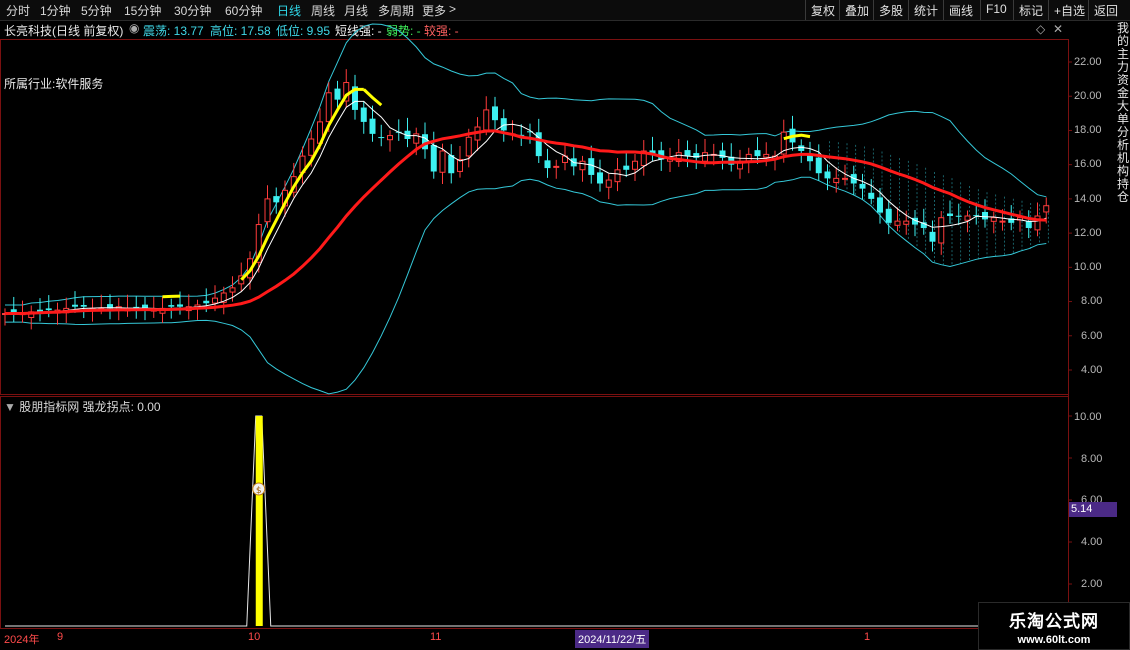 This screenshot has width=1130, height=650. What do you see at coordinates (939, 204) in the screenshot?
I see `hatch-area` at bounding box center [939, 204].